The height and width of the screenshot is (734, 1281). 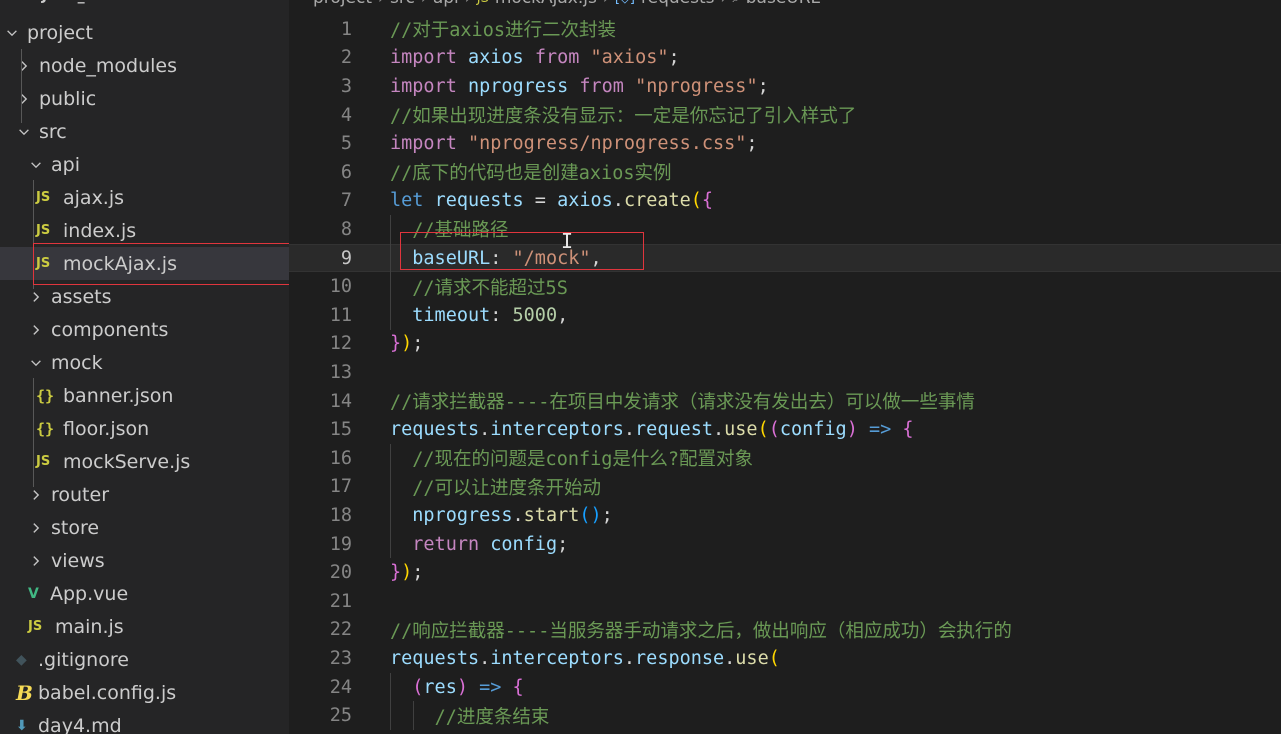 What do you see at coordinates (785, 544) in the screenshot?
I see `code-line: 19 return config;` at bounding box center [785, 544].